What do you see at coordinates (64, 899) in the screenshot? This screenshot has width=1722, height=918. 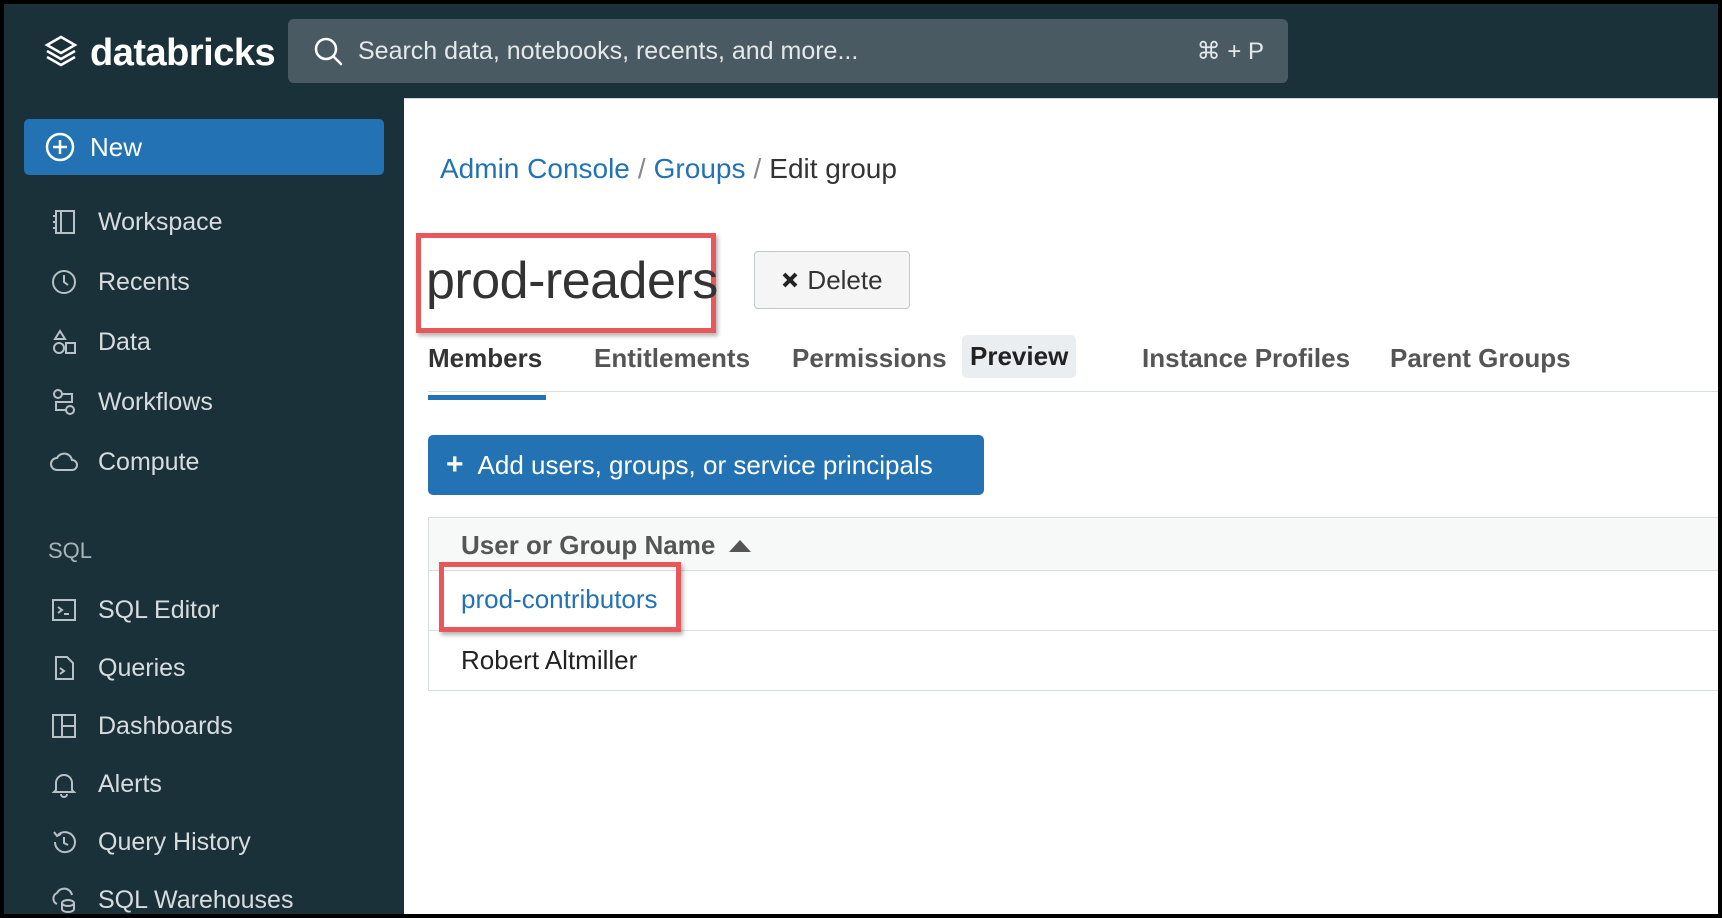 I see `warehouse-icon` at bounding box center [64, 899].